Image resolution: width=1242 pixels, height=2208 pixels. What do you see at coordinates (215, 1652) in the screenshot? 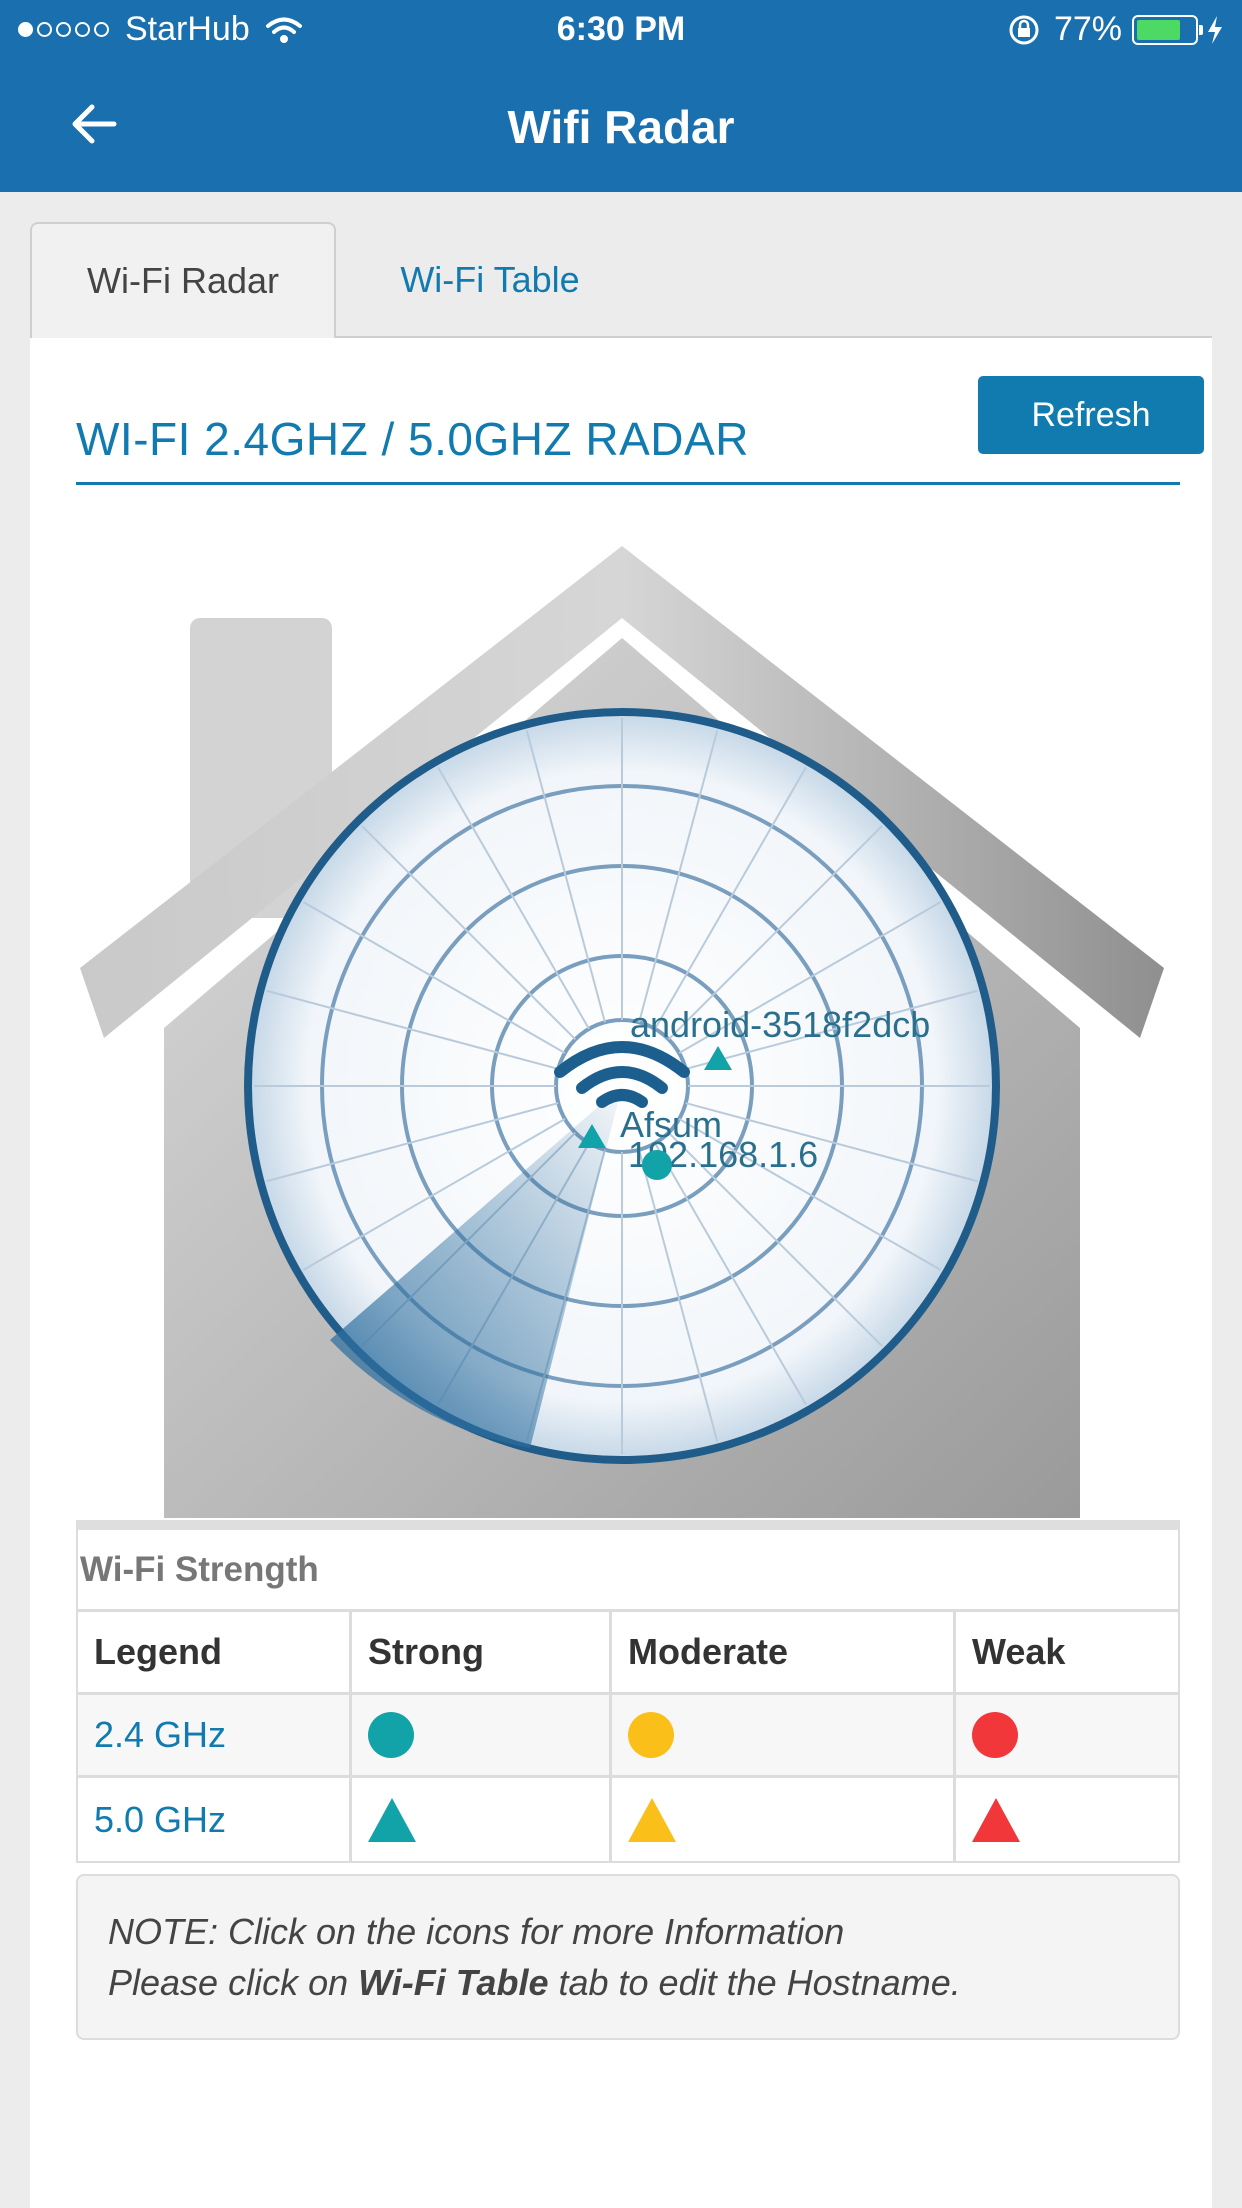
I see `legend-header: Legend` at bounding box center [215, 1652].